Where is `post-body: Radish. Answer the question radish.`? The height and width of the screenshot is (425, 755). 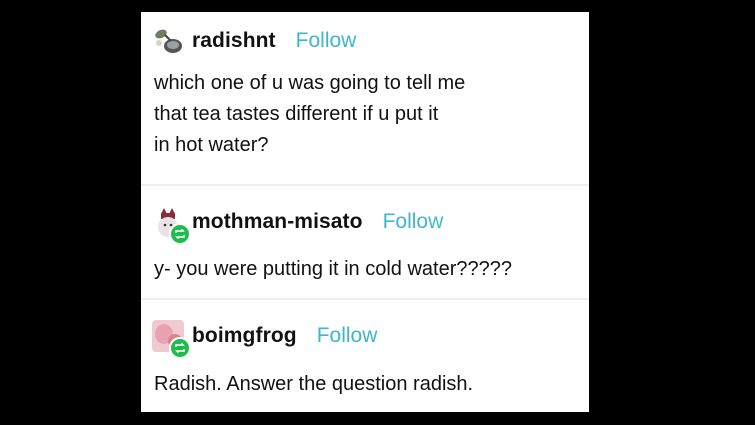 post-body: Radish. Answer the question radish. is located at coordinates (362, 384).